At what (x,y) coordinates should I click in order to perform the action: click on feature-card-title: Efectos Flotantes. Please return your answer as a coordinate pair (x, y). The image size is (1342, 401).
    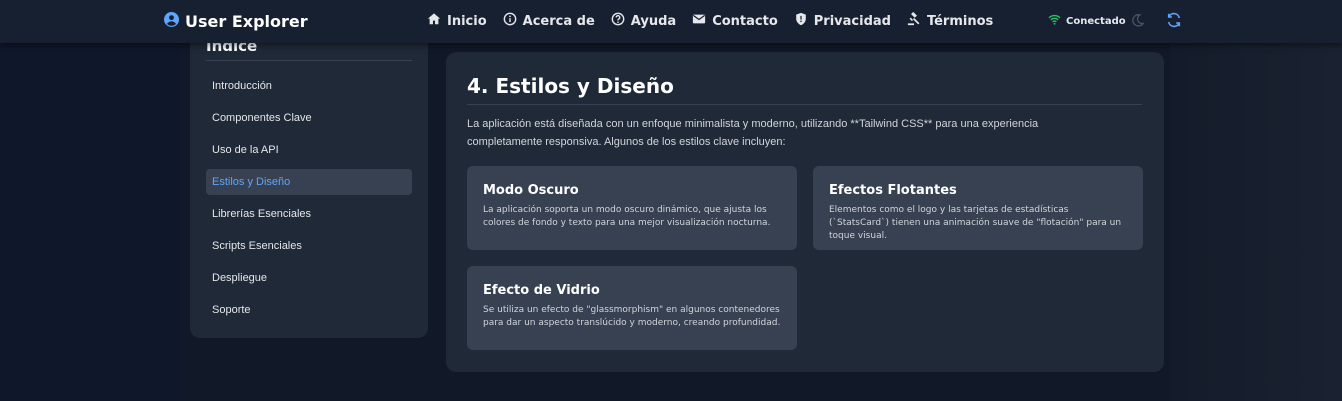
    Looking at the image, I should click on (893, 190).